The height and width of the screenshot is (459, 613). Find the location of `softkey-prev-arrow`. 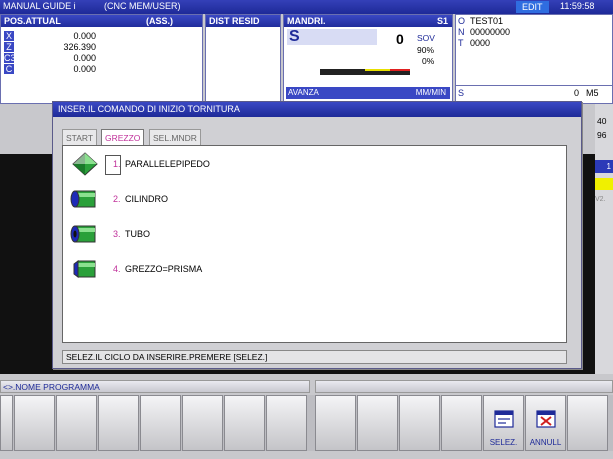

softkey-prev-arrow is located at coordinates (6, 423).